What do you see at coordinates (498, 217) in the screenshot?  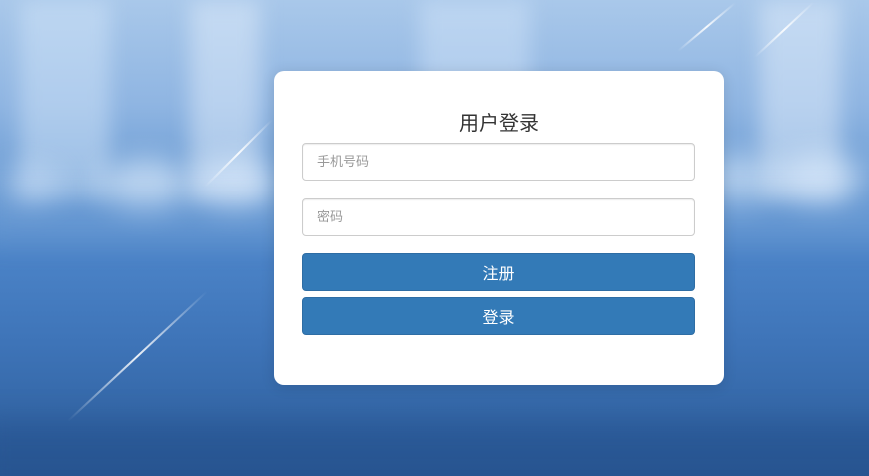 I see `password-input` at bounding box center [498, 217].